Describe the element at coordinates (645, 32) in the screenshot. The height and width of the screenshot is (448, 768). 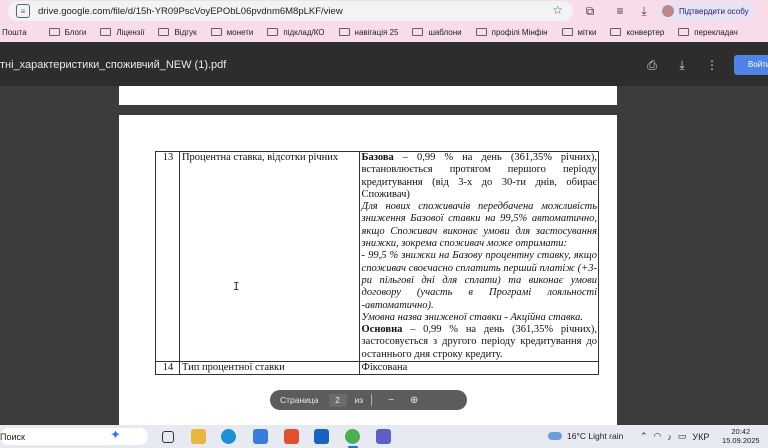
I see `bookmark-label: конвертер` at that location.